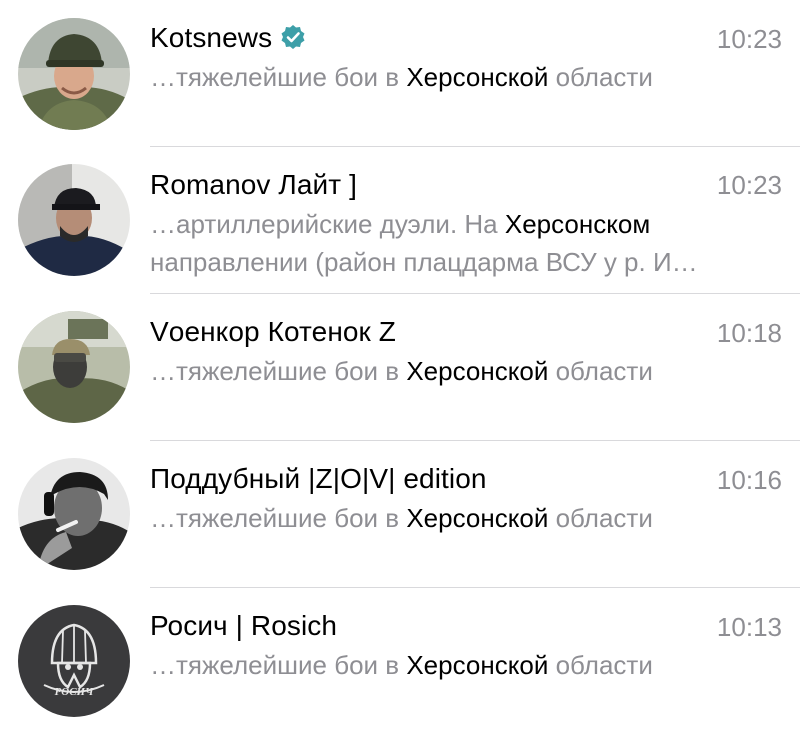  Describe the element at coordinates (273, 331) in the screenshot. I see `chat-name: Vоенкор Котенок Z` at that location.